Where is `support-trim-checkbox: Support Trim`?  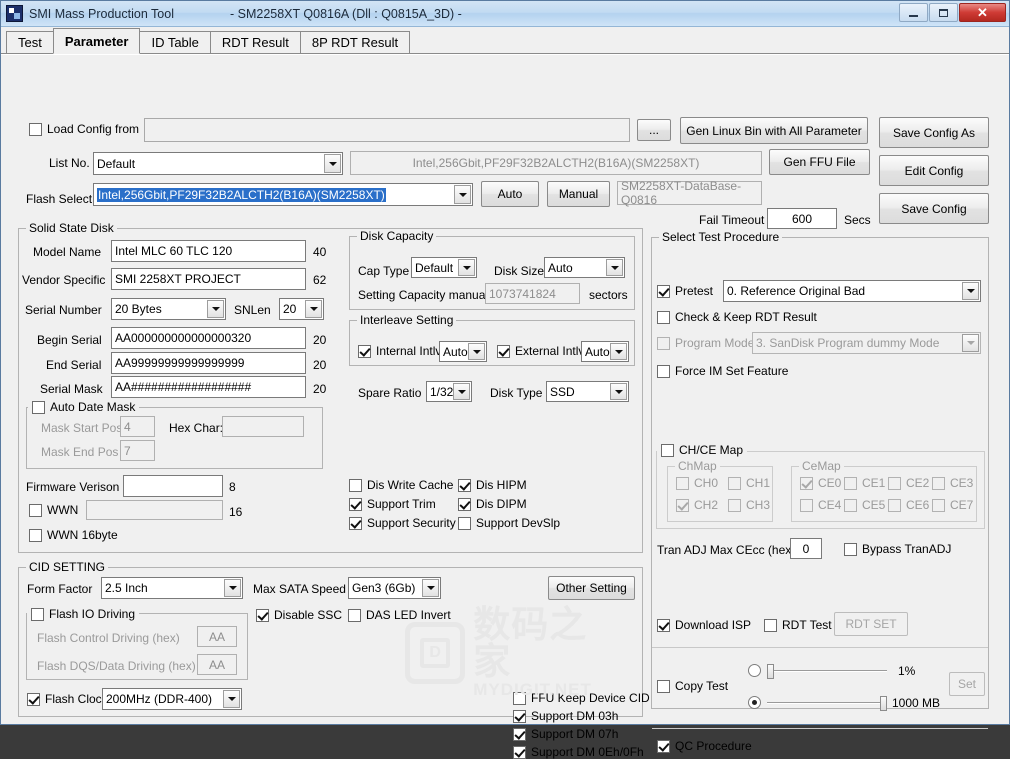 support-trim-checkbox: Support Trim is located at coordinates (392, 504).